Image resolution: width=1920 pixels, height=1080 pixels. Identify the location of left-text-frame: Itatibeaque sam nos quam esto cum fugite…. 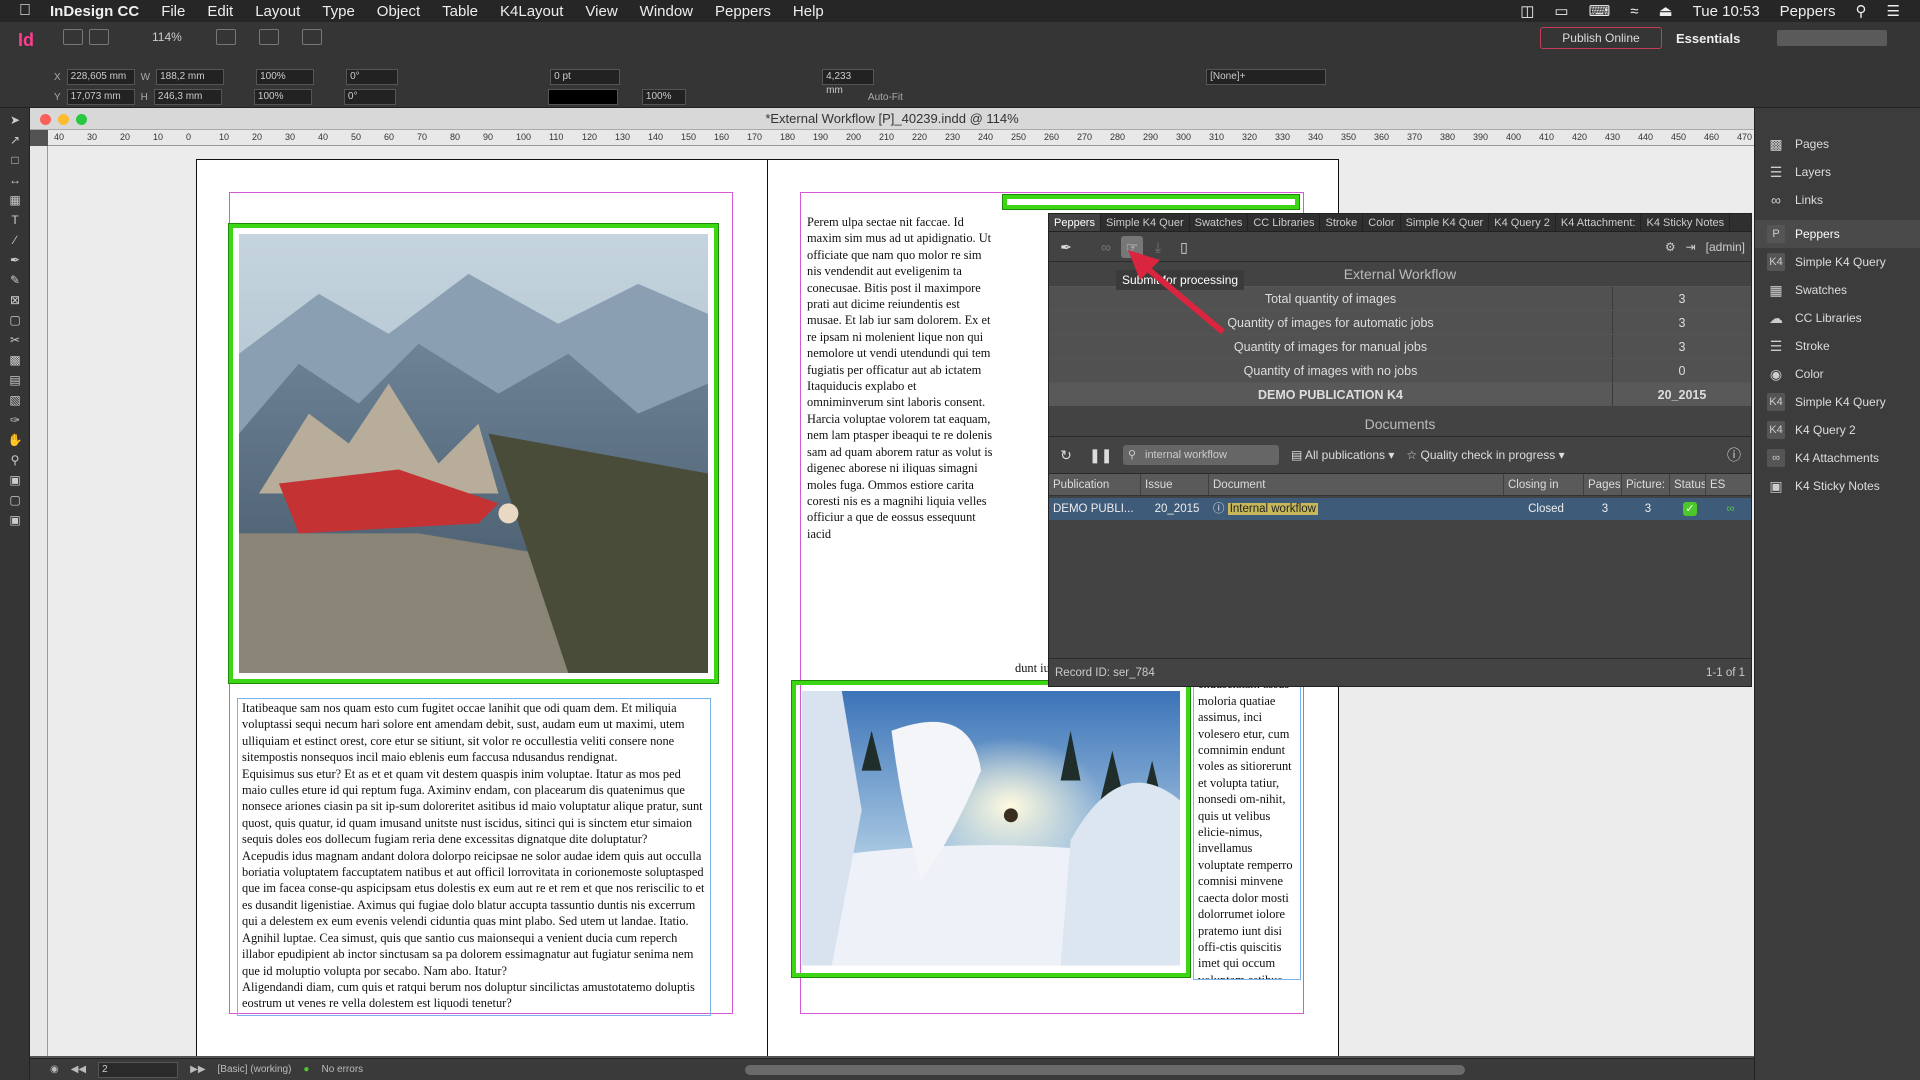
(474, 857).